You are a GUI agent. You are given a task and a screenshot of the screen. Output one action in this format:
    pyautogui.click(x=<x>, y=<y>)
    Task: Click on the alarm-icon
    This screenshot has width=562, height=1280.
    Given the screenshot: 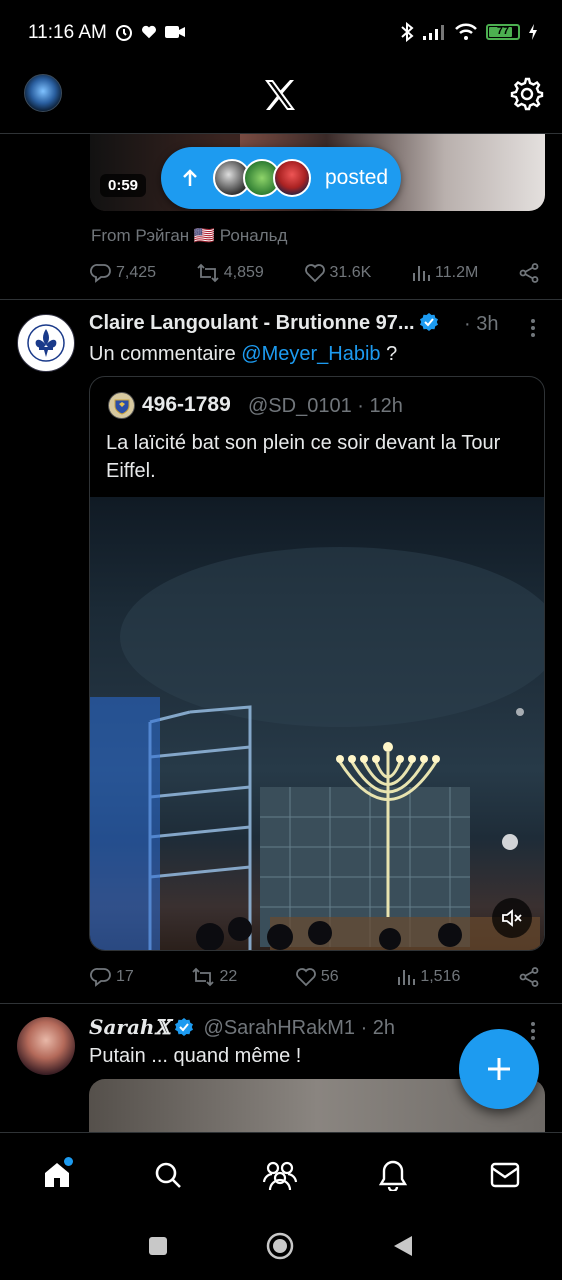 What is the action you would take?
    pyautogui.click(x=124, y=33)
    